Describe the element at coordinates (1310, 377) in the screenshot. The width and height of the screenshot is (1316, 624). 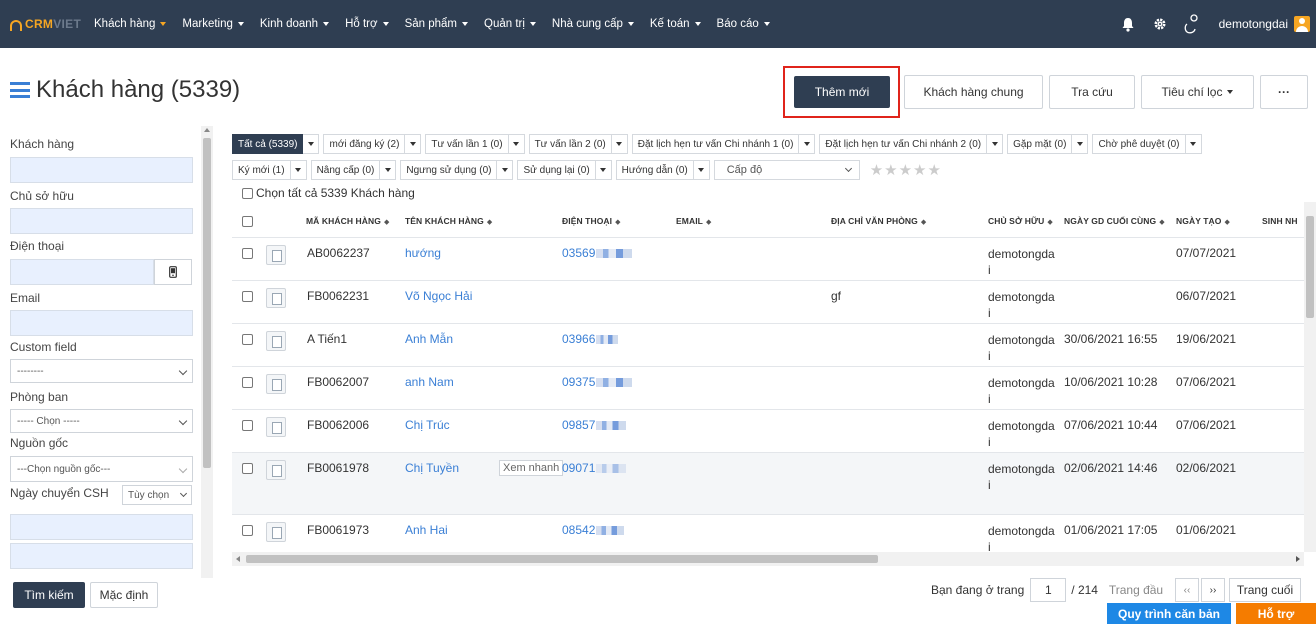
I see `table-vertical-scrollbar` at that location.